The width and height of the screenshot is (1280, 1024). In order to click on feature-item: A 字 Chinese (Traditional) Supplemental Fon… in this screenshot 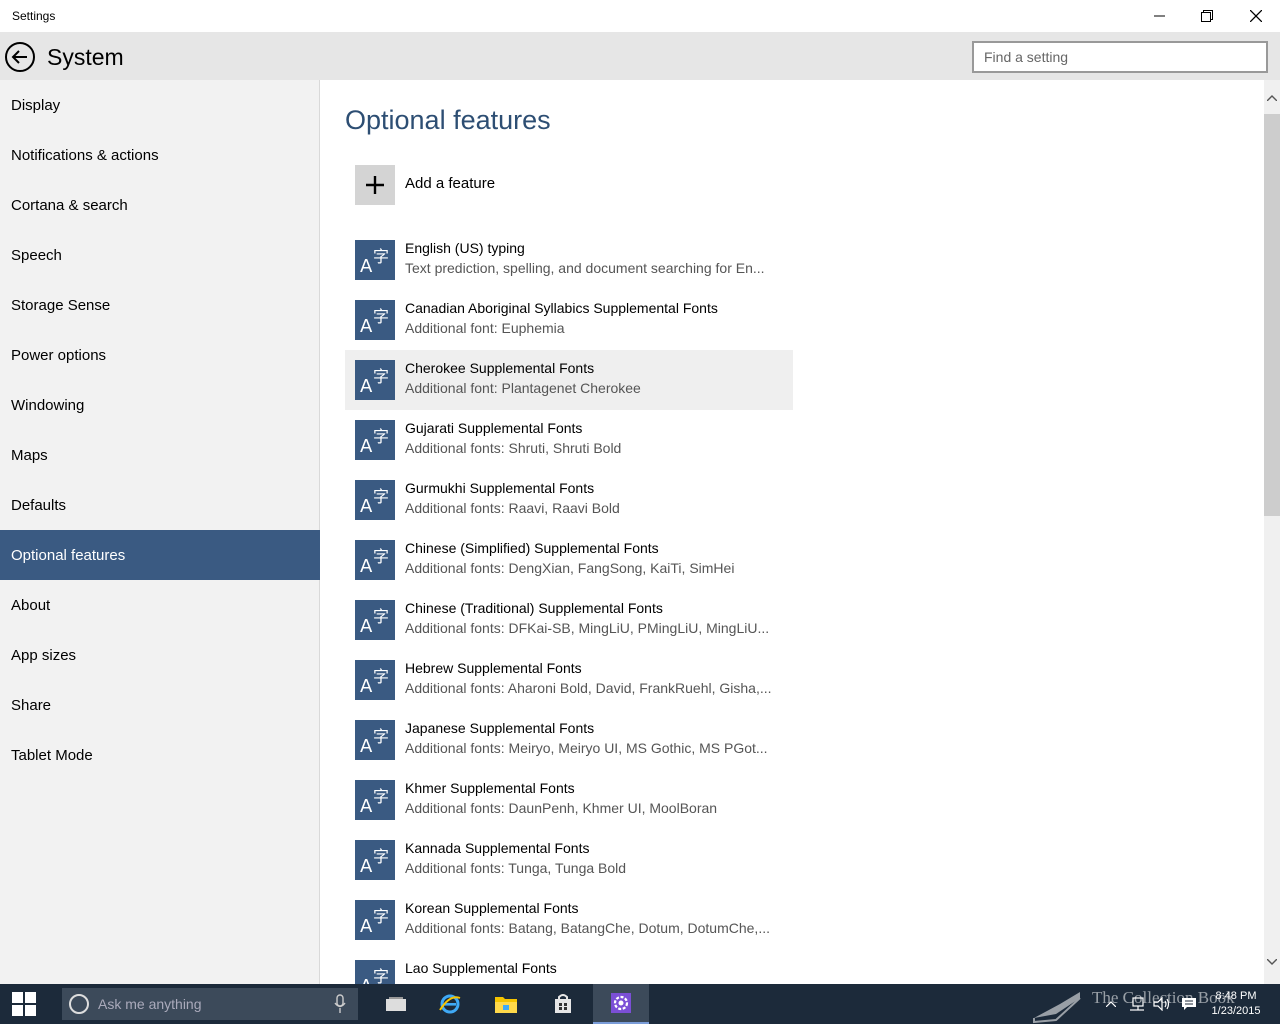, I will do `click(569, 620)`.